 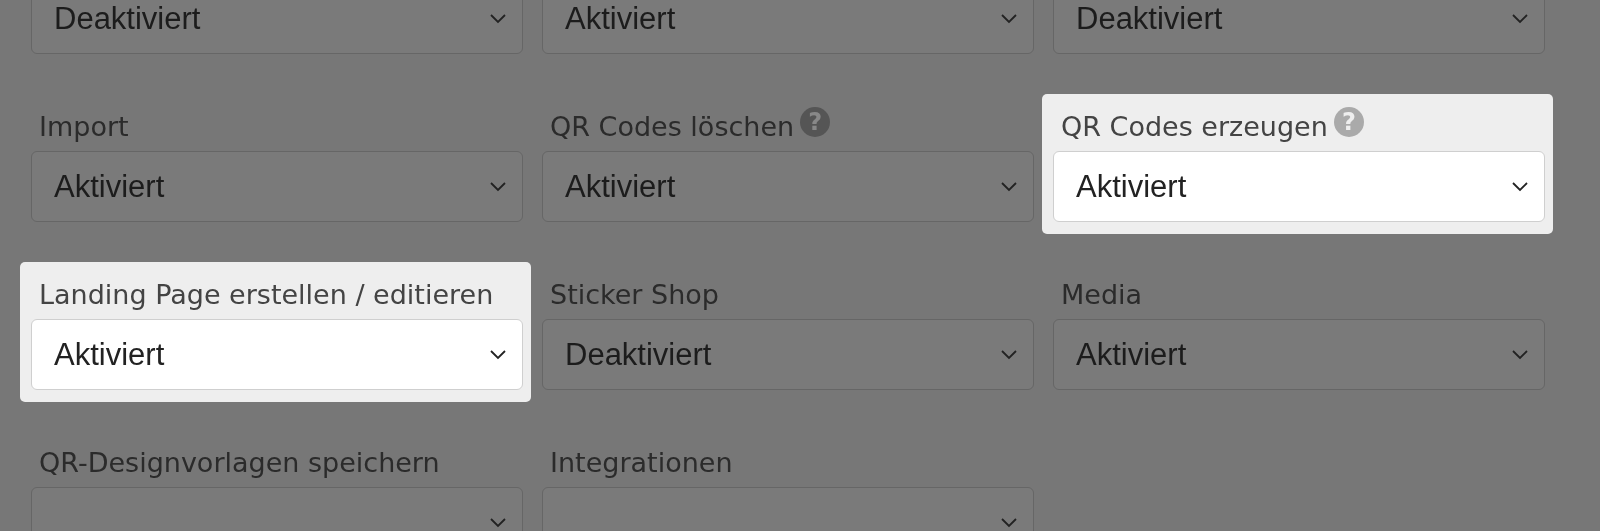 I want to click on field-label: Integrationen, so click(x=641, y=462).